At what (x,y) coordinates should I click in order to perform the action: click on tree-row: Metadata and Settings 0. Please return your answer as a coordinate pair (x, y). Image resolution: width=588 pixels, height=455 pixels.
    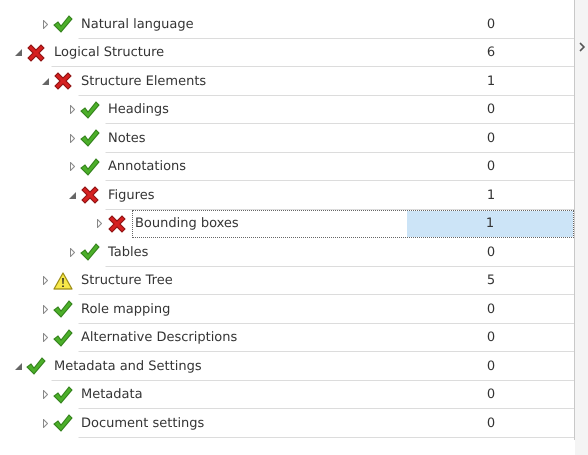
    Looking at the image, I should click on (312, 366).